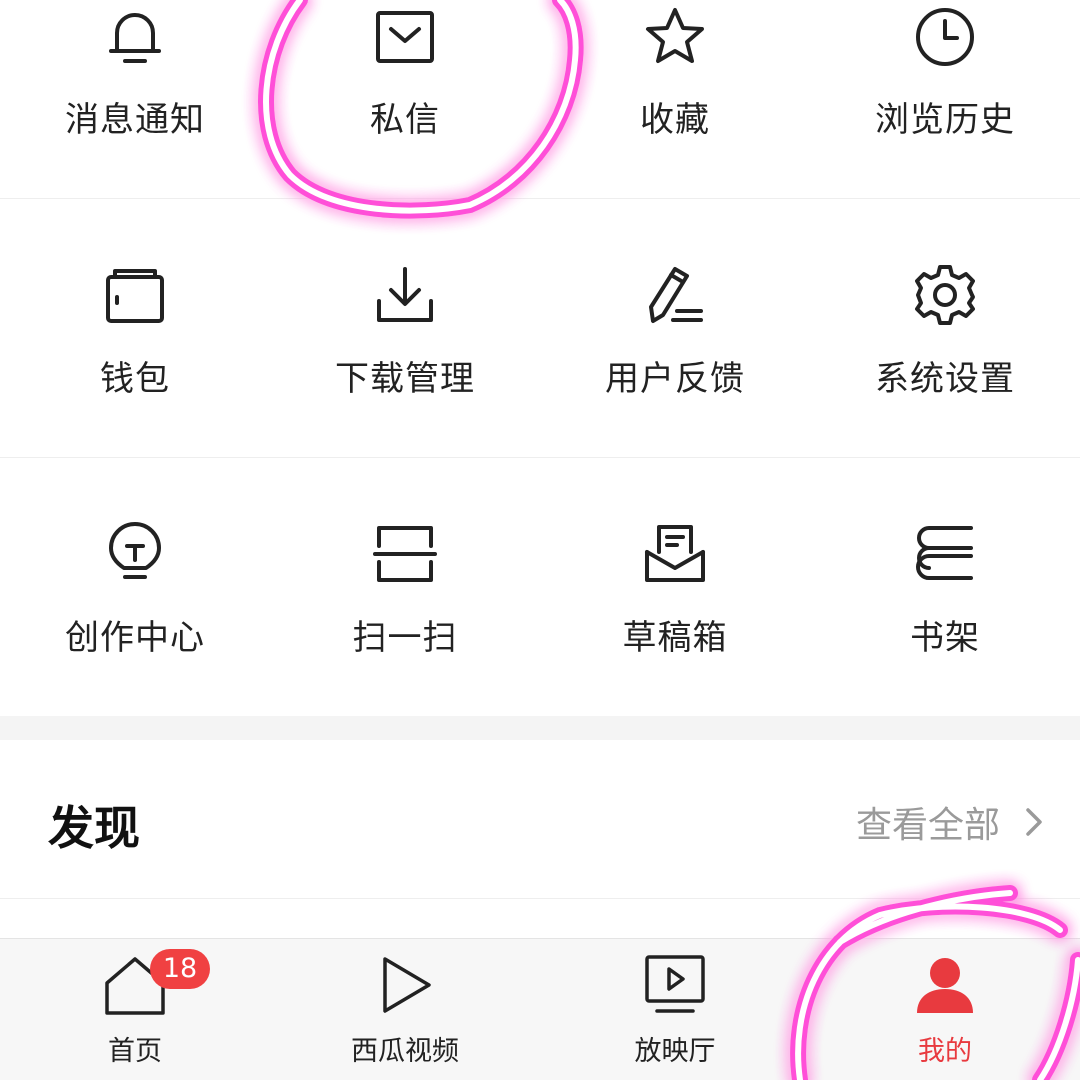 The image size is (1080, 1080). What do you see at coordinates (945, 379) in the screenshot?
I see `menu-item-label: 系统设置` at bounding box center [945, 379].